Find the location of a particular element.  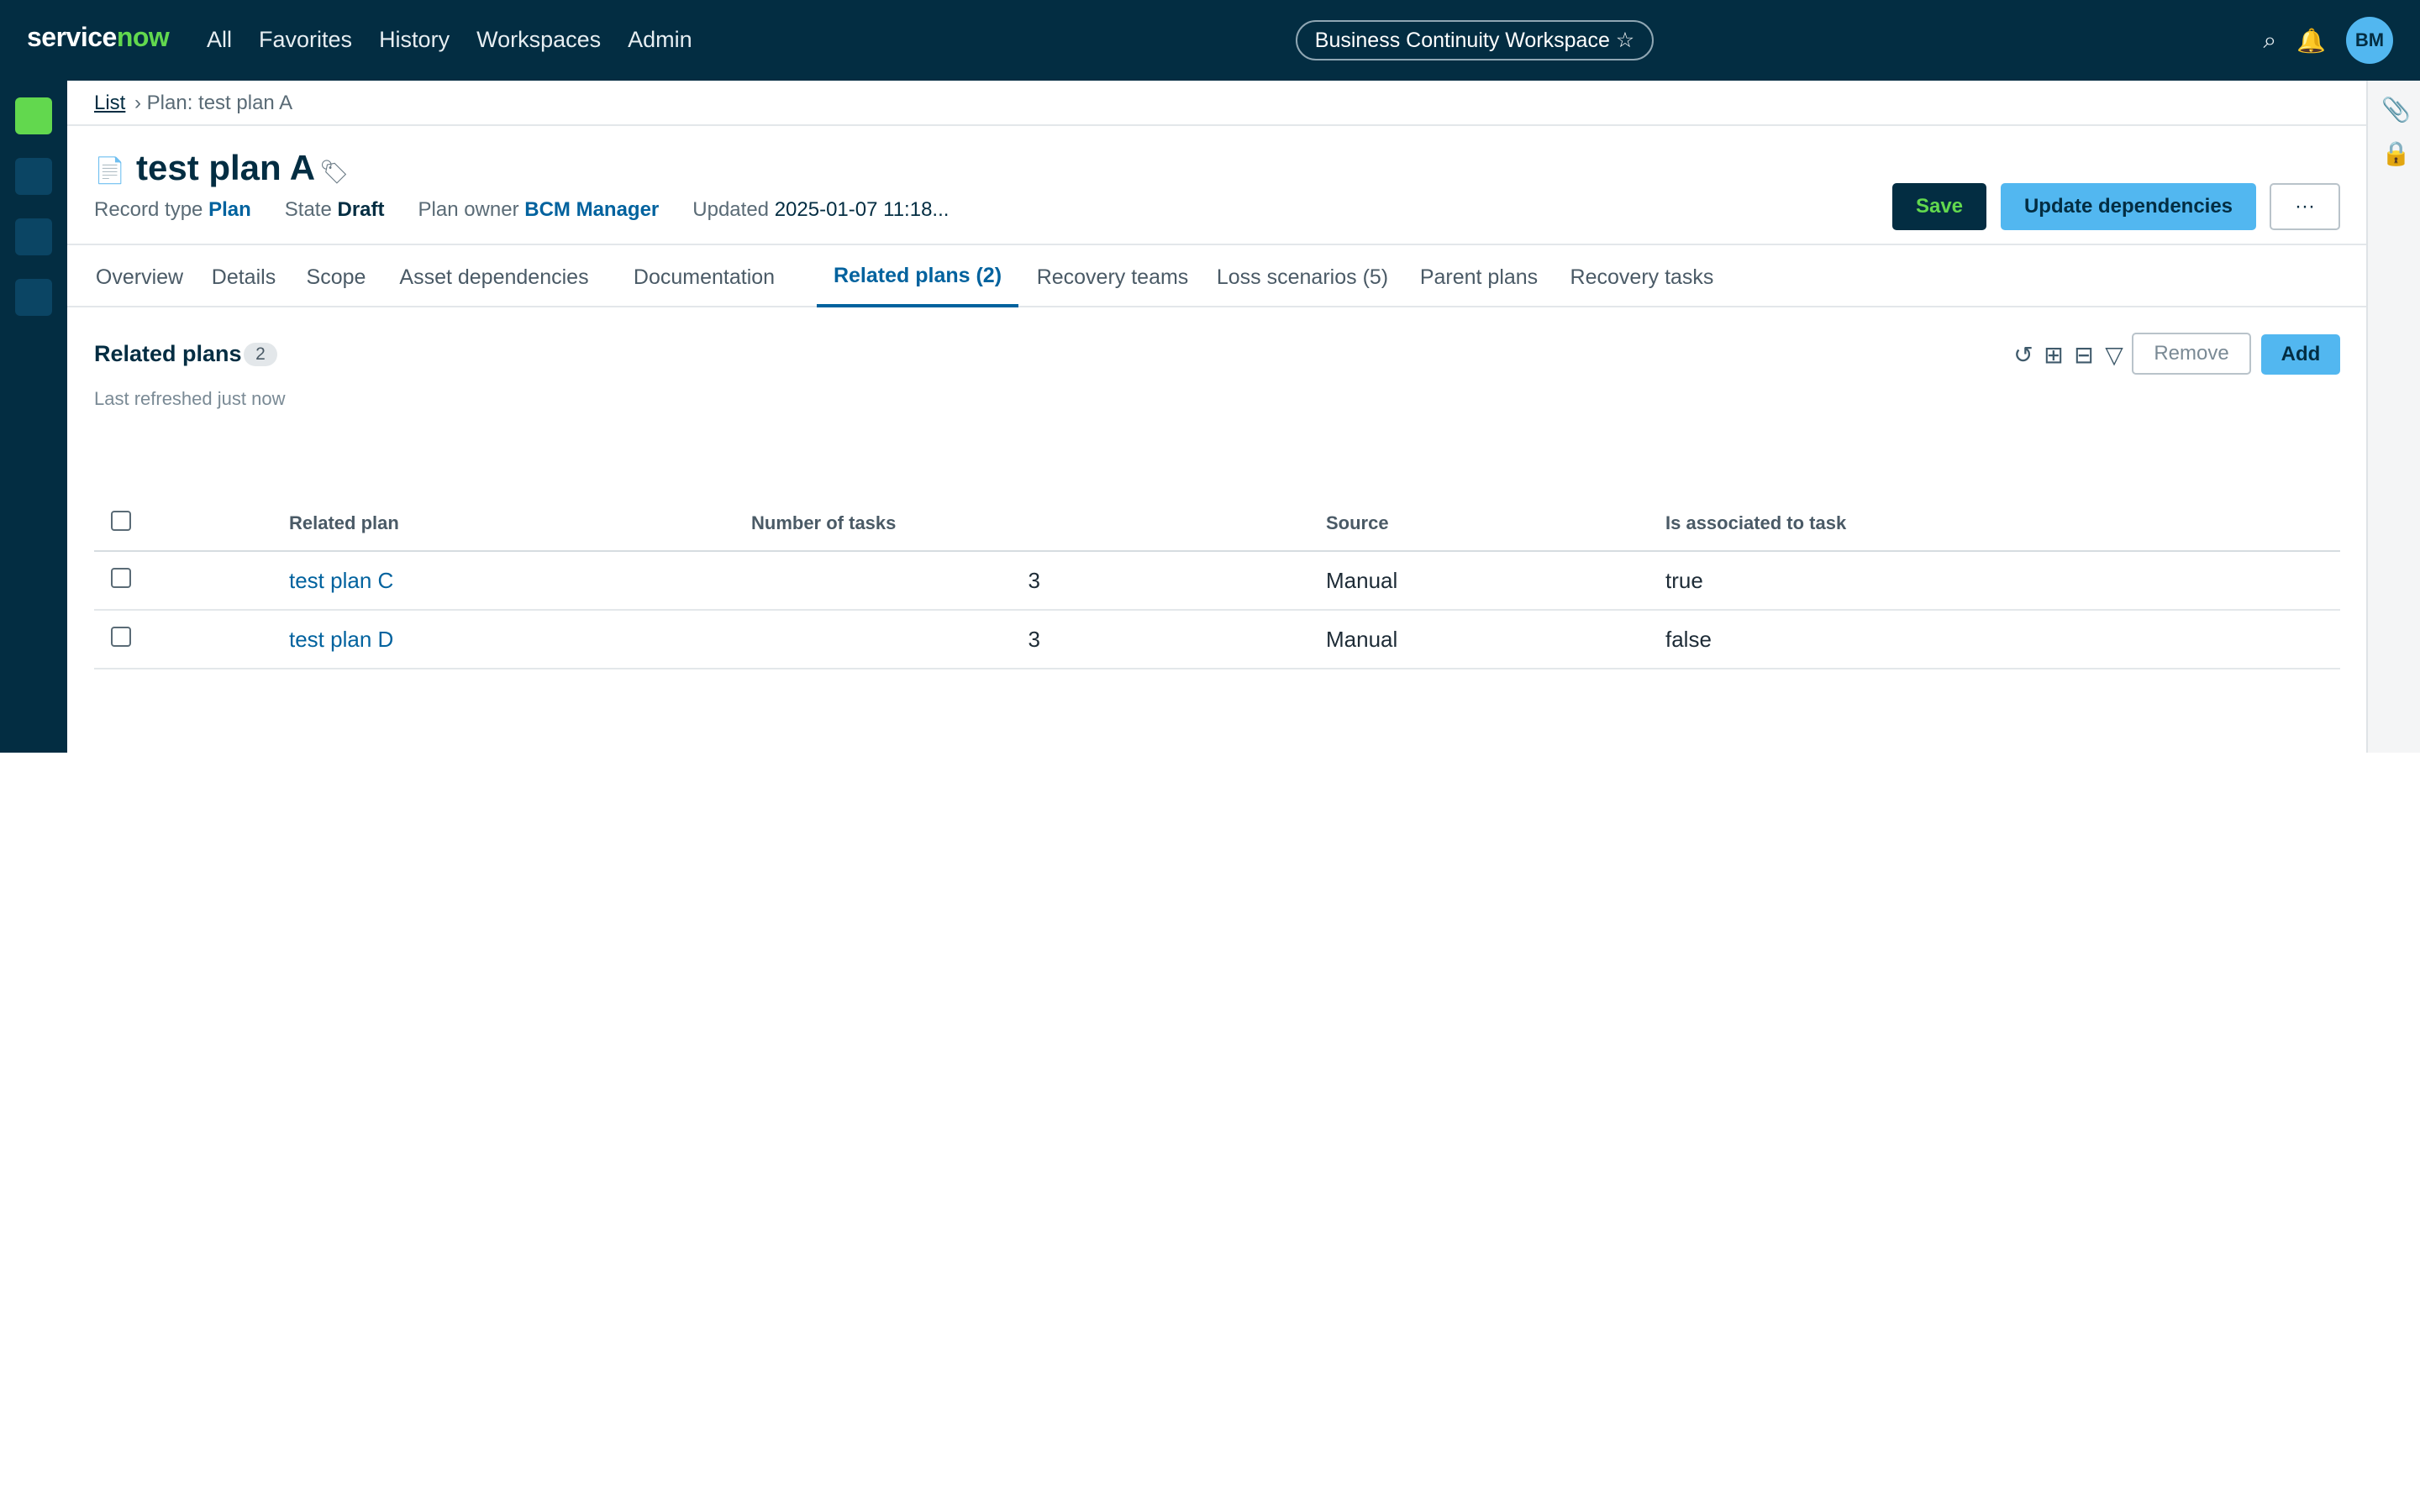

plan-owner-link: BCM Manager is located at coordinates (591, 209).